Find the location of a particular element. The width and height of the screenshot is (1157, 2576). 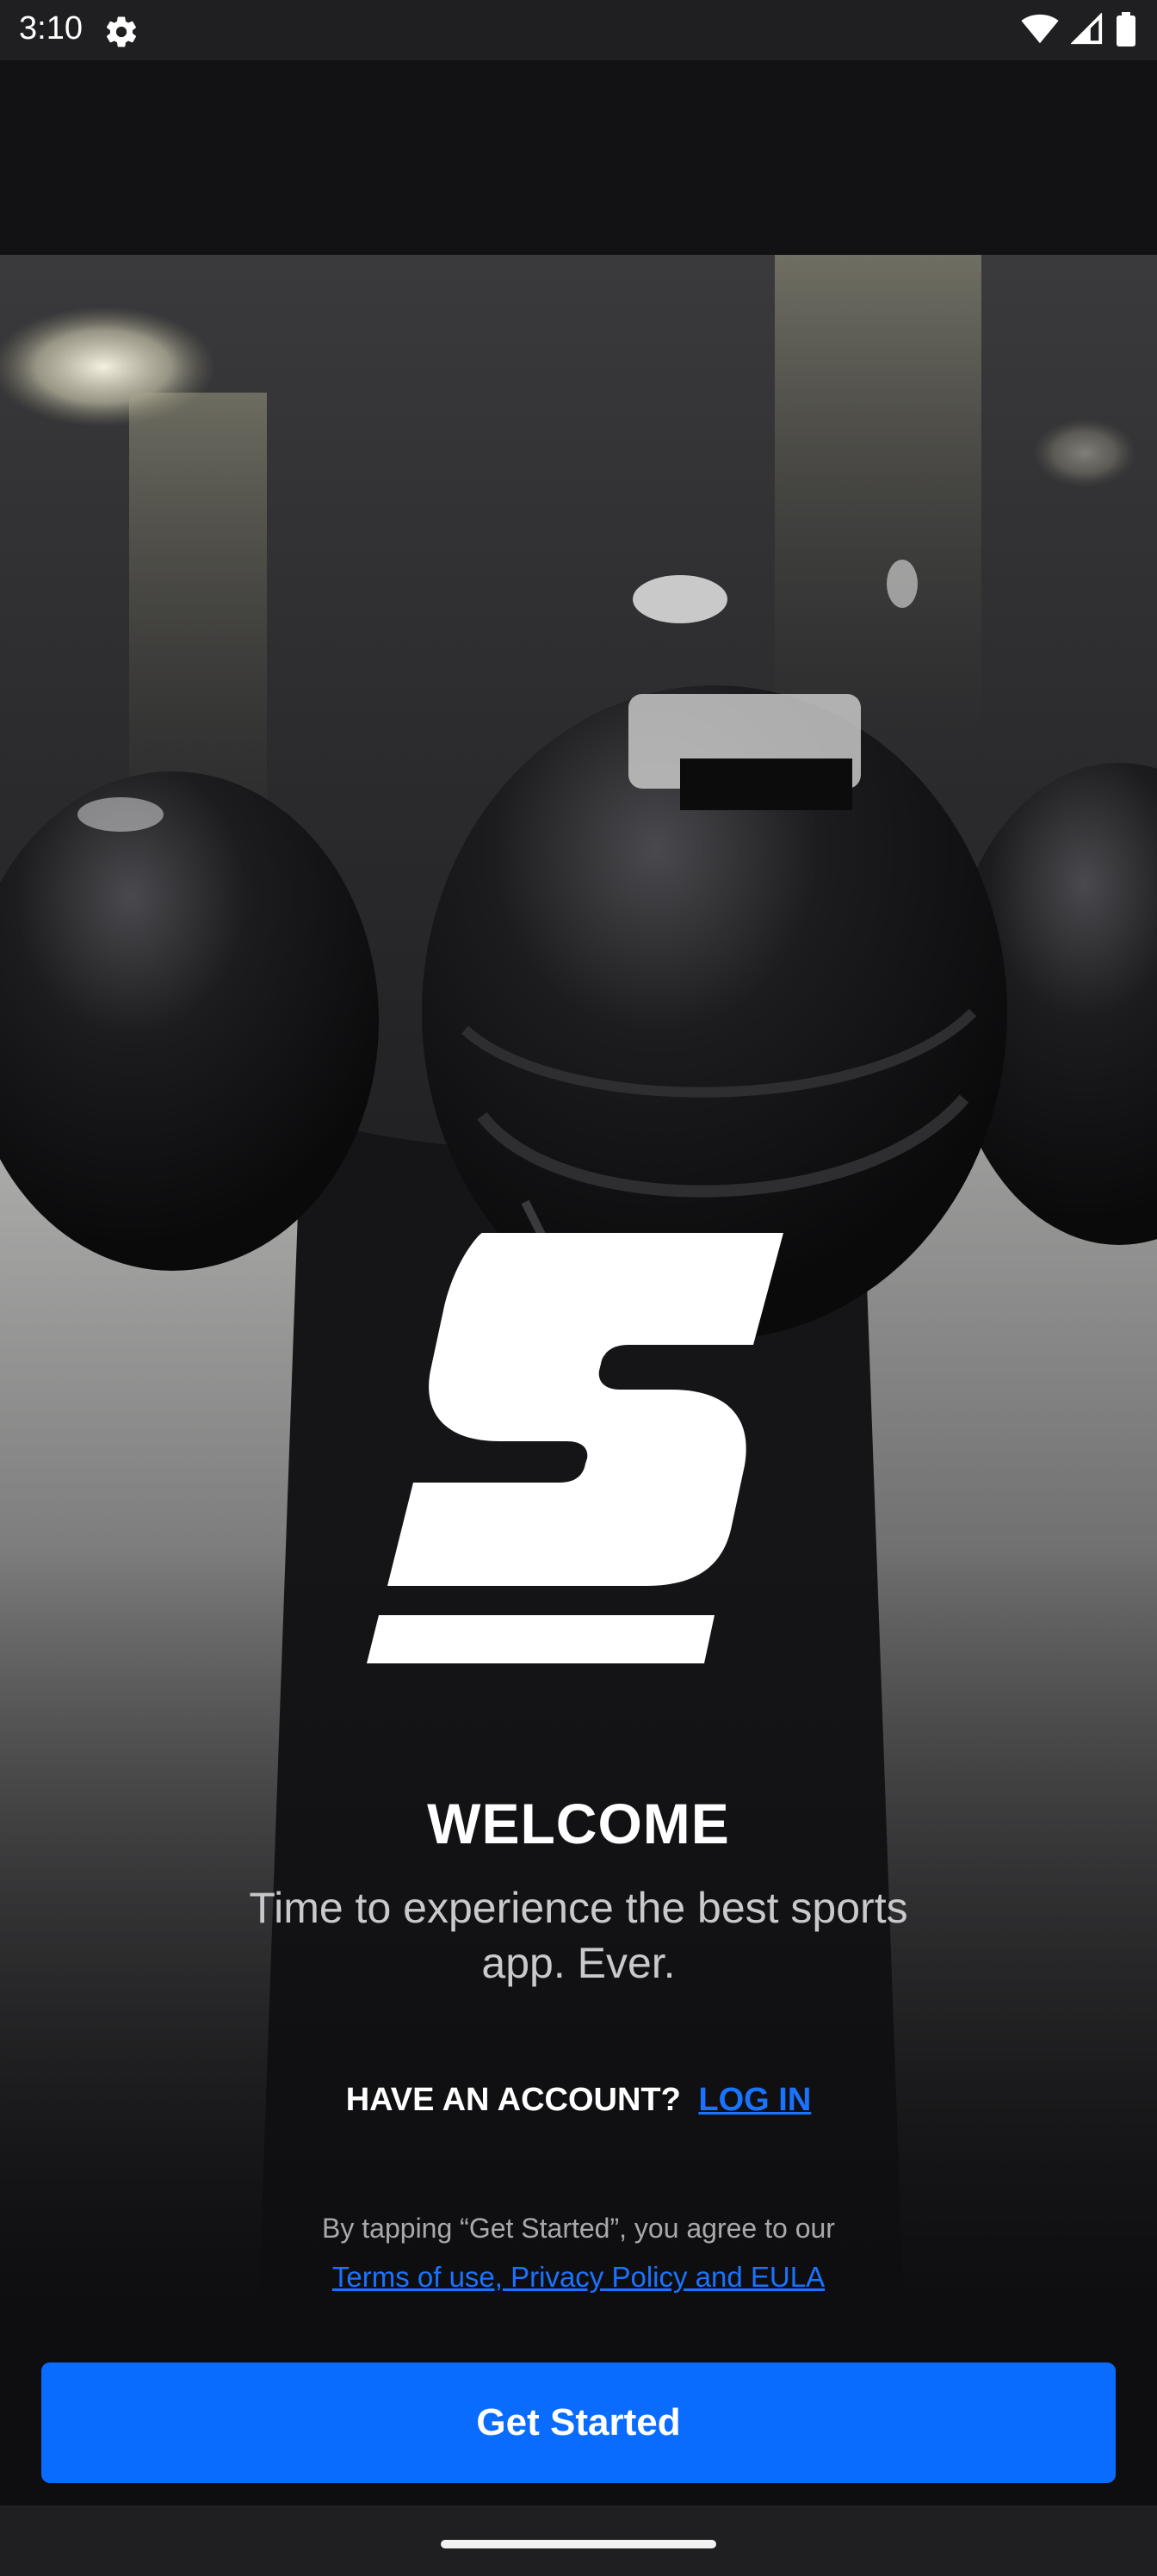

cellular-signal-icon is located at coordinates (1087, 29).